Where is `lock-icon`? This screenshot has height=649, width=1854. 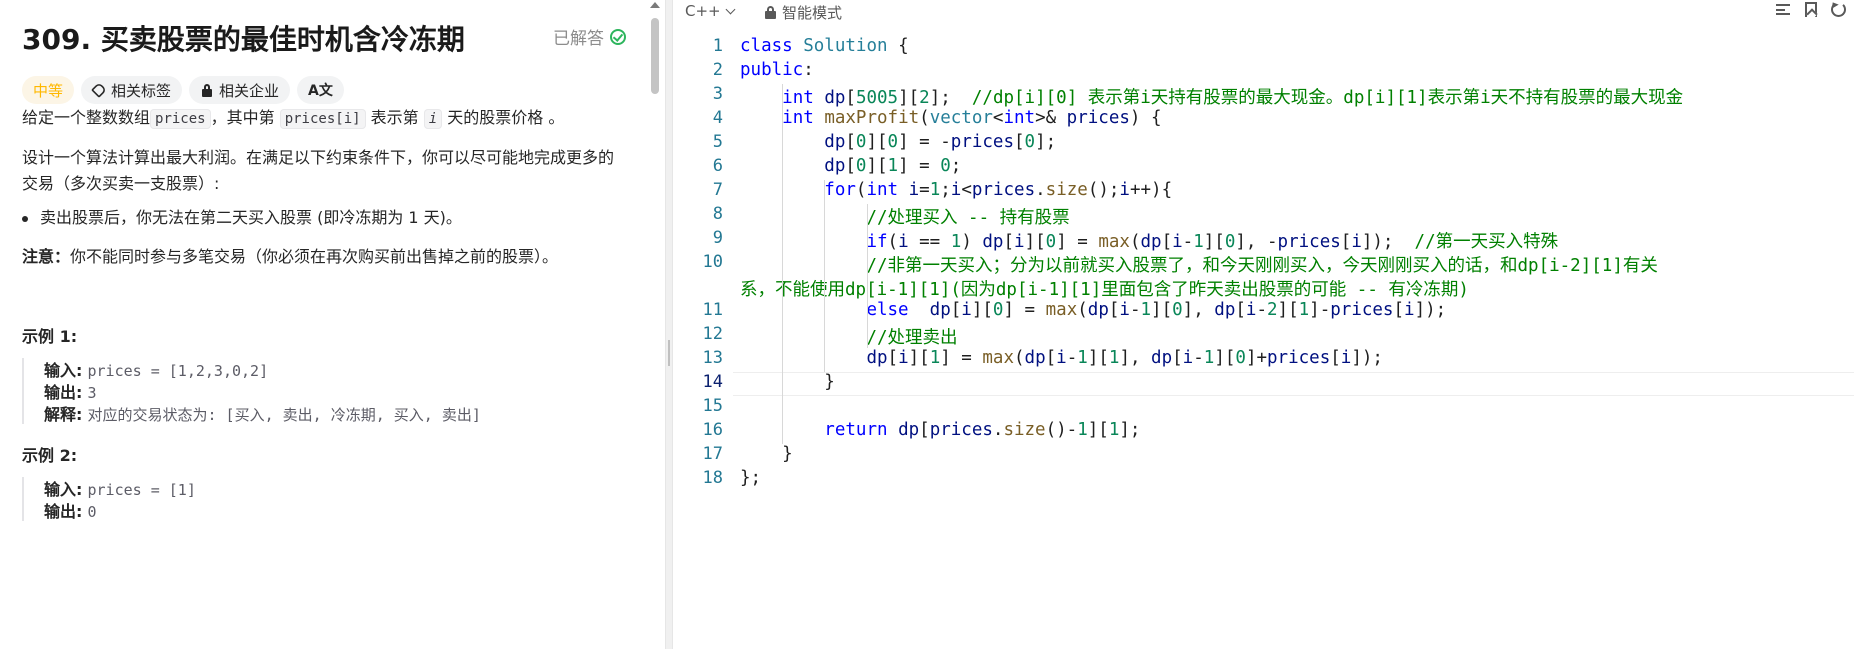 lock-icon is located at coordinates (207, 90).